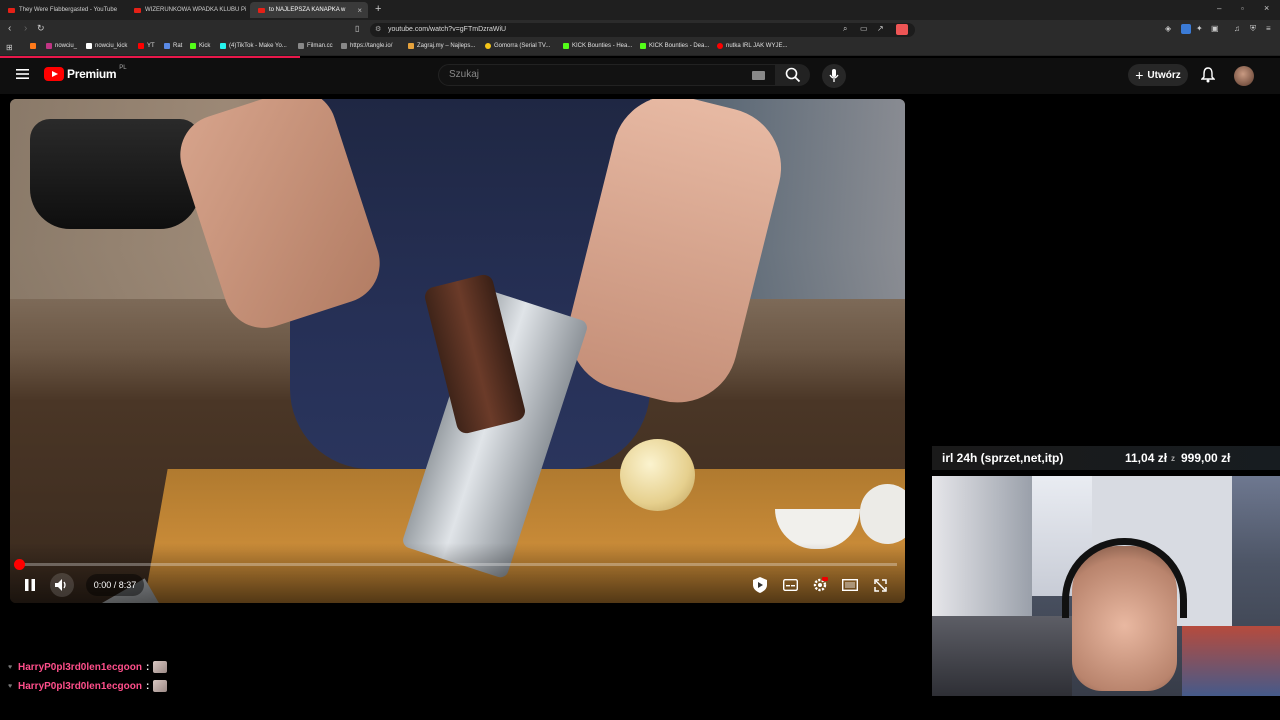 This screenshot has height=720, width=1280. Describe the element at coordinates (34, 46) in the screenshot. I see `bookmark-item` at that location.